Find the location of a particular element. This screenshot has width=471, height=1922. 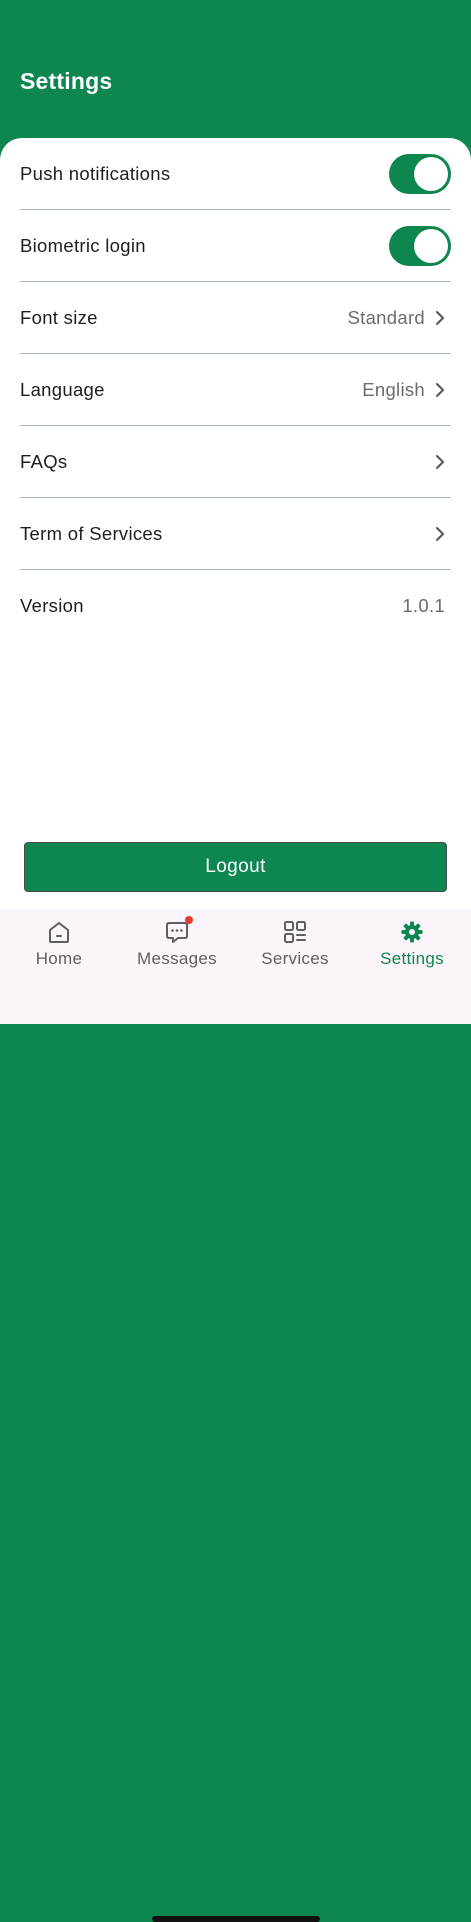

language-value: English is located at coordinates (393, 389).